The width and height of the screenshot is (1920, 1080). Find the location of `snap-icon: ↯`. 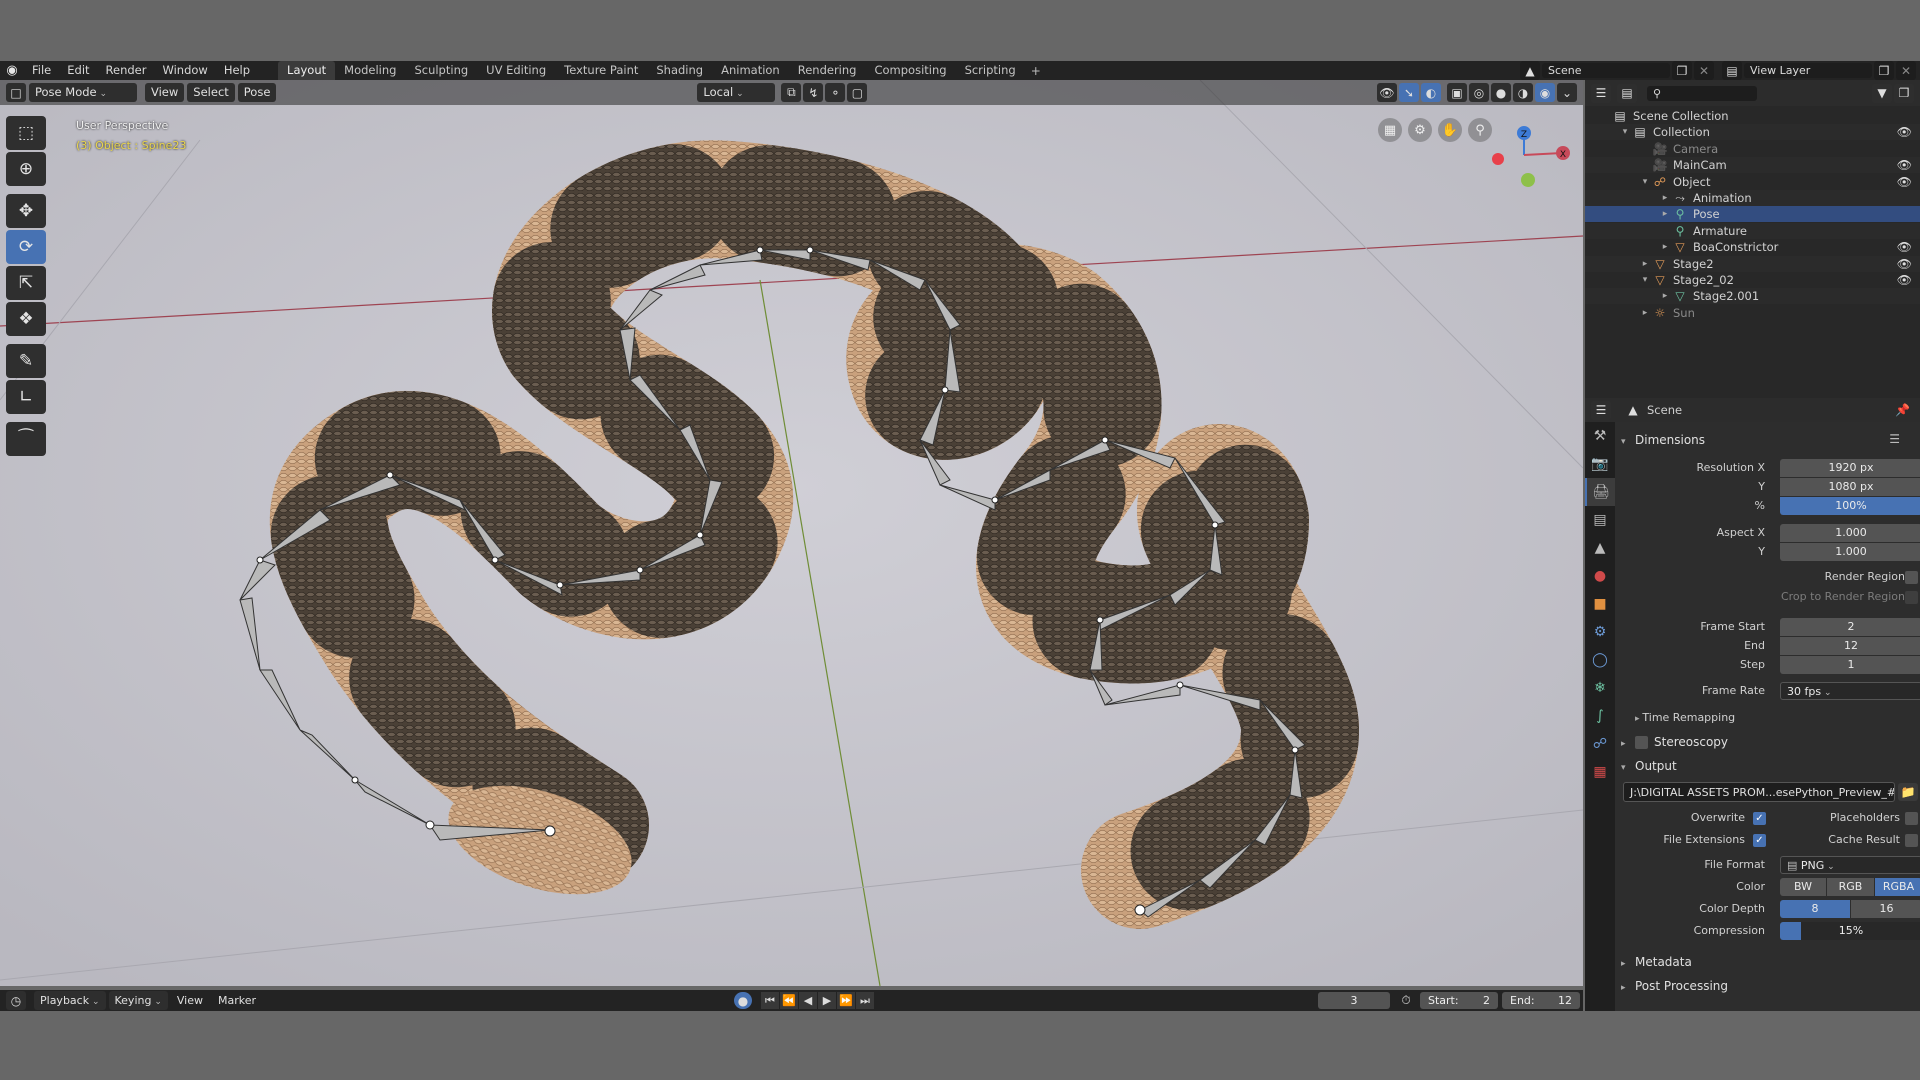

snap-icon: ↯ is located at coordinates (813, 92).